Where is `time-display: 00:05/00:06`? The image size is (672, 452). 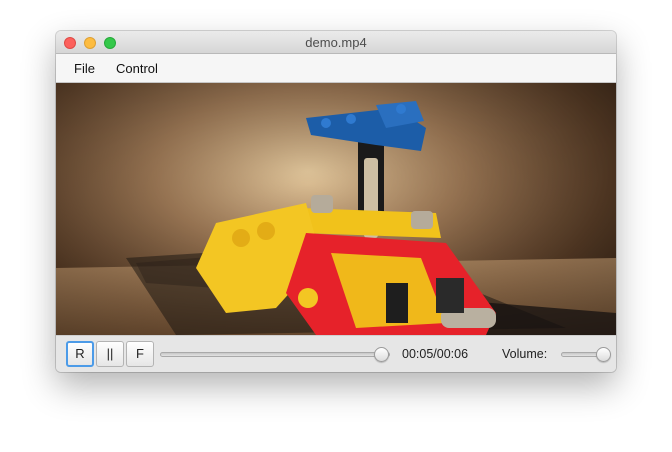
time-display: 00:05/00:06 is located at coordinates (435, 354).